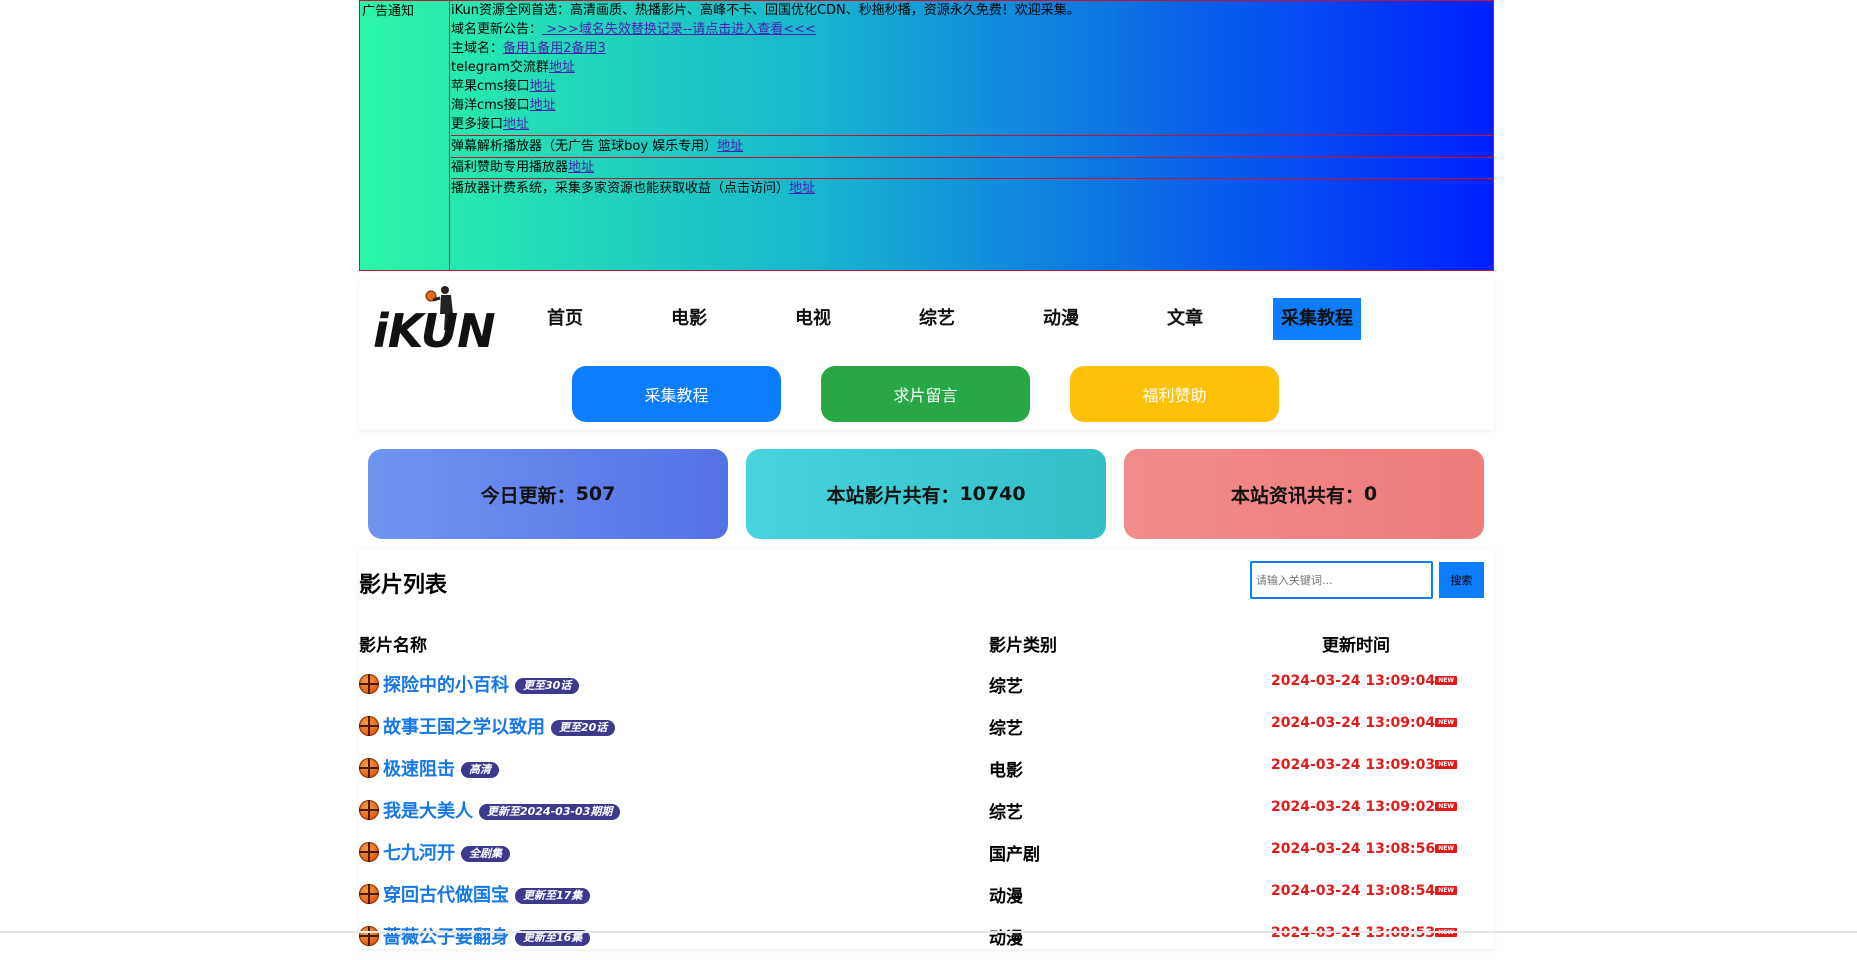 The image size is (1857, 960). Describe the element at coordinates (490, 124) in the screenshot. I see `notice-line: 更多接口地址` at that location.